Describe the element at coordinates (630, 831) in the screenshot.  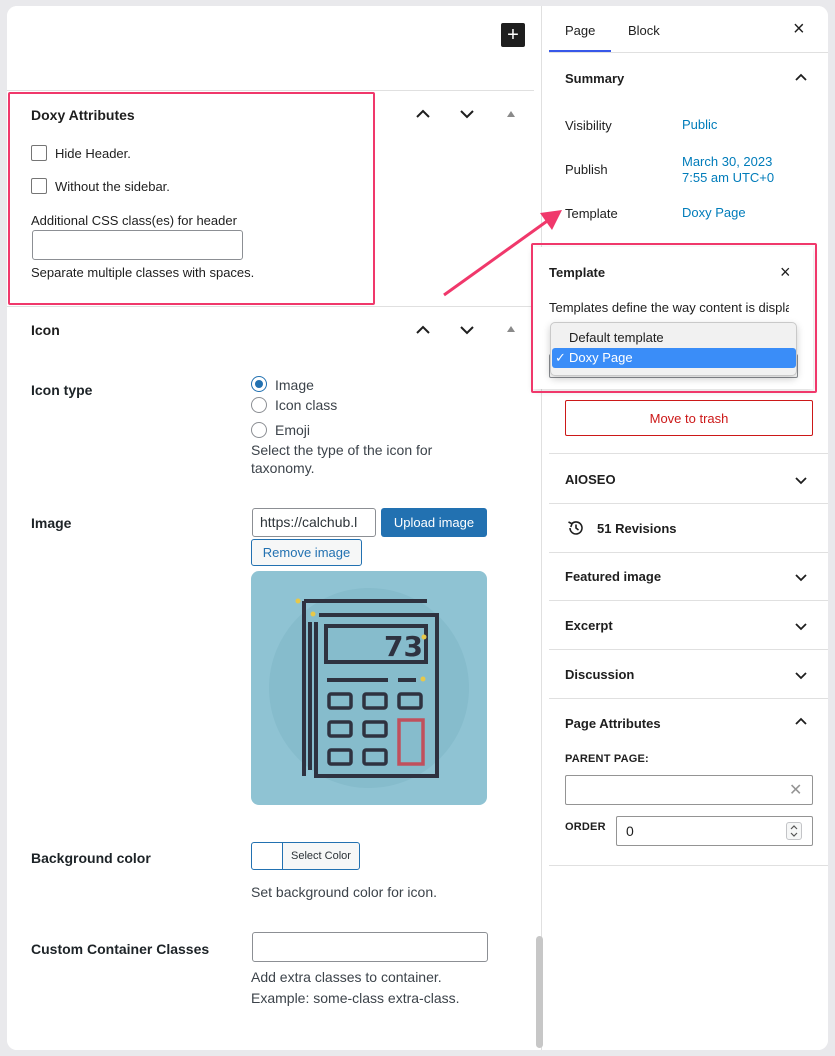
I see `order-value: 0` at that location.